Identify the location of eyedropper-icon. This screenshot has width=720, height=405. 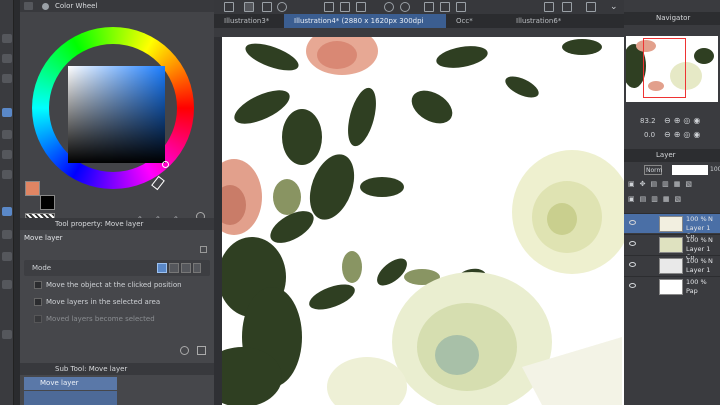
(7, 154).